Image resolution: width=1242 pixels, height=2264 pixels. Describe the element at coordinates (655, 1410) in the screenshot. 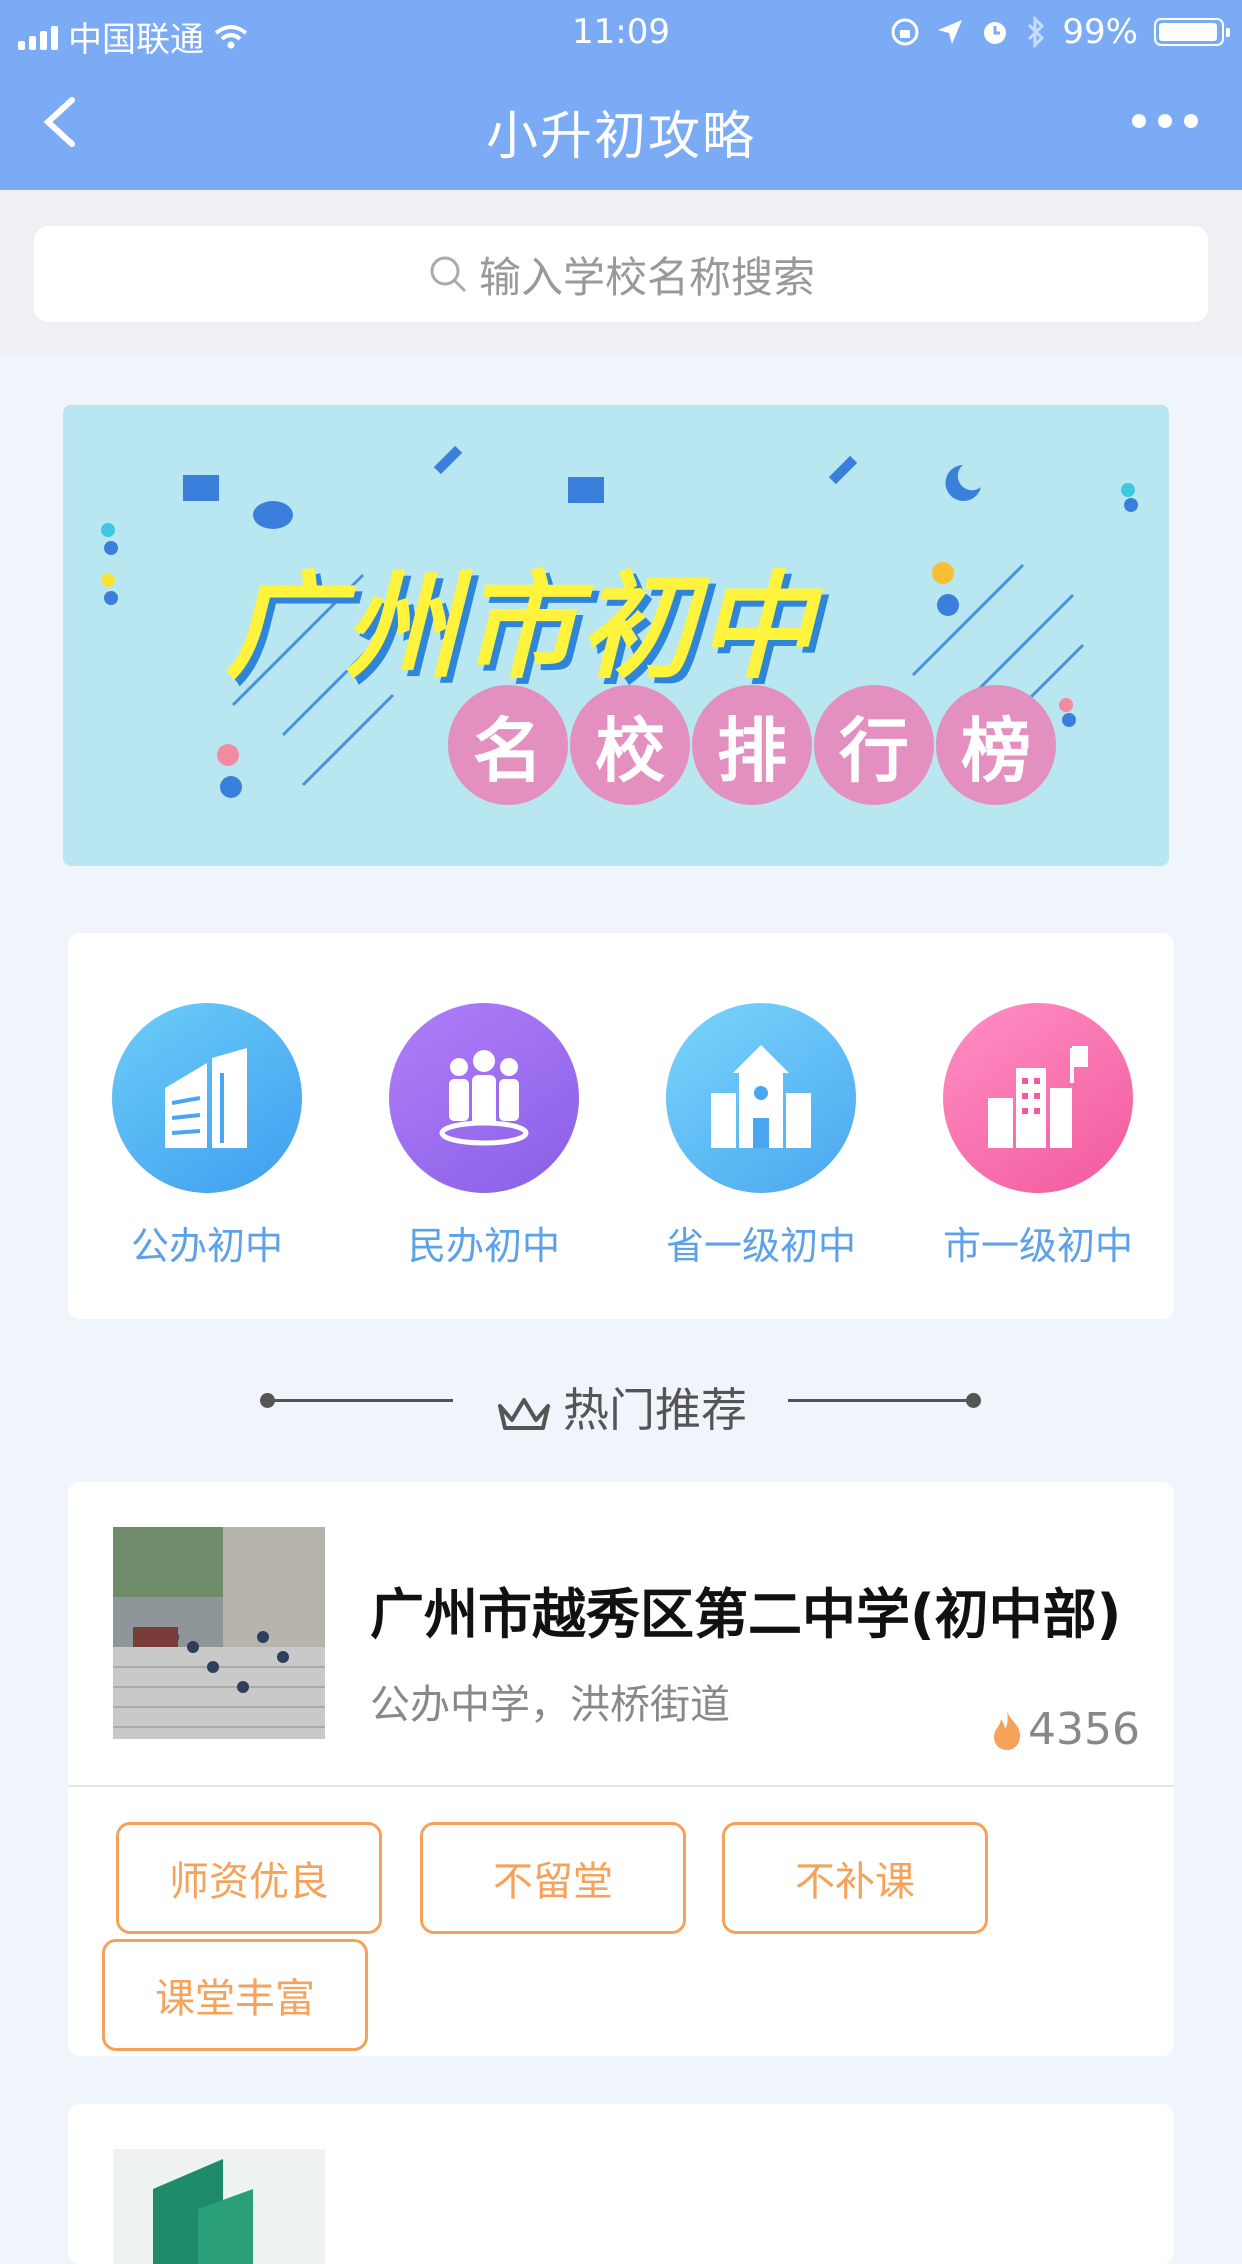

I see `hot-section-title: 热门推荐` at that location.